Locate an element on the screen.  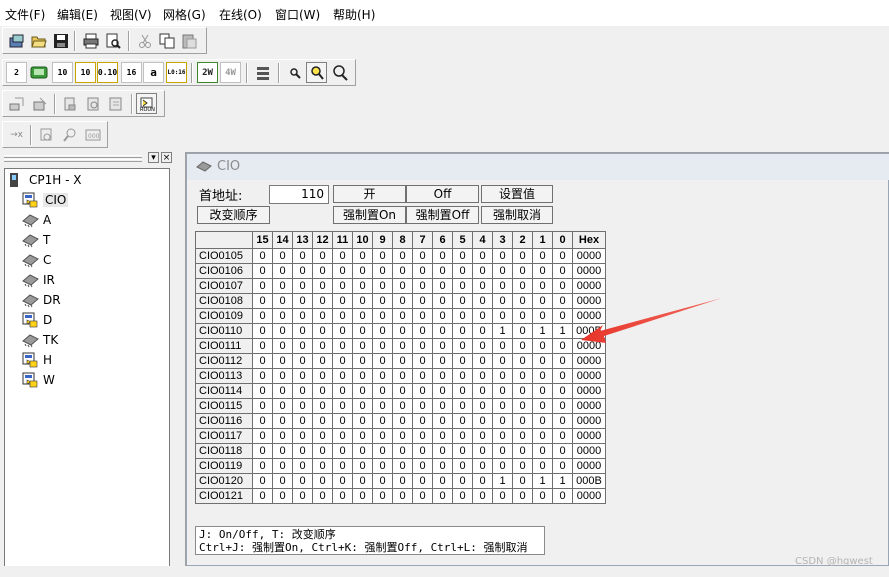
force-on-button: 强制置On is located at coordinates (369, 215).